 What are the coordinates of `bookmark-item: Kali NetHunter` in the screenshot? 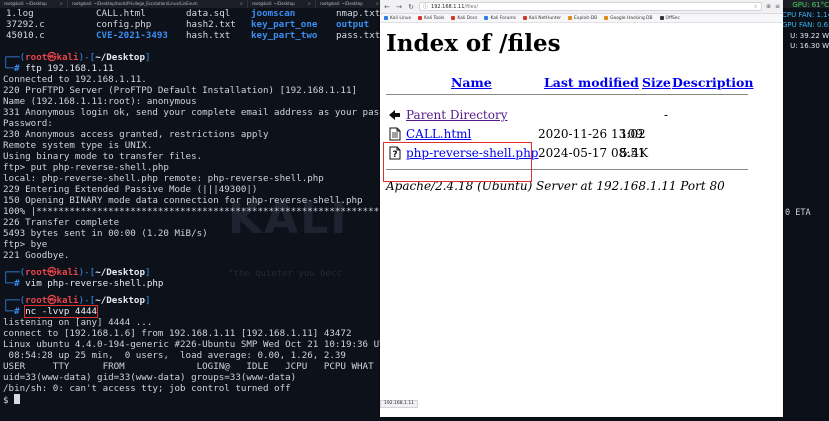 It's located at (542, 18).